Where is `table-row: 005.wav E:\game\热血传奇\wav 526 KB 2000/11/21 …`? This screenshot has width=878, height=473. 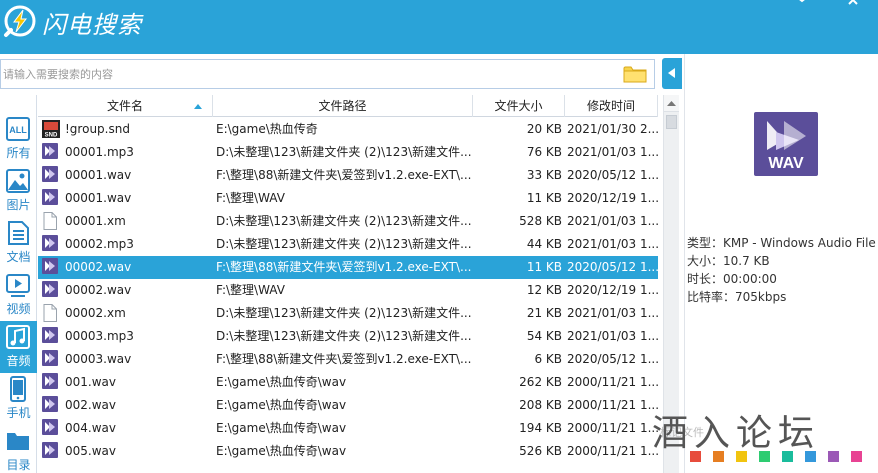 table-row: 005.wav E:\game\热血传奇\wav 526 KB 2000/11/21 … is located at coordinates (348, 451).